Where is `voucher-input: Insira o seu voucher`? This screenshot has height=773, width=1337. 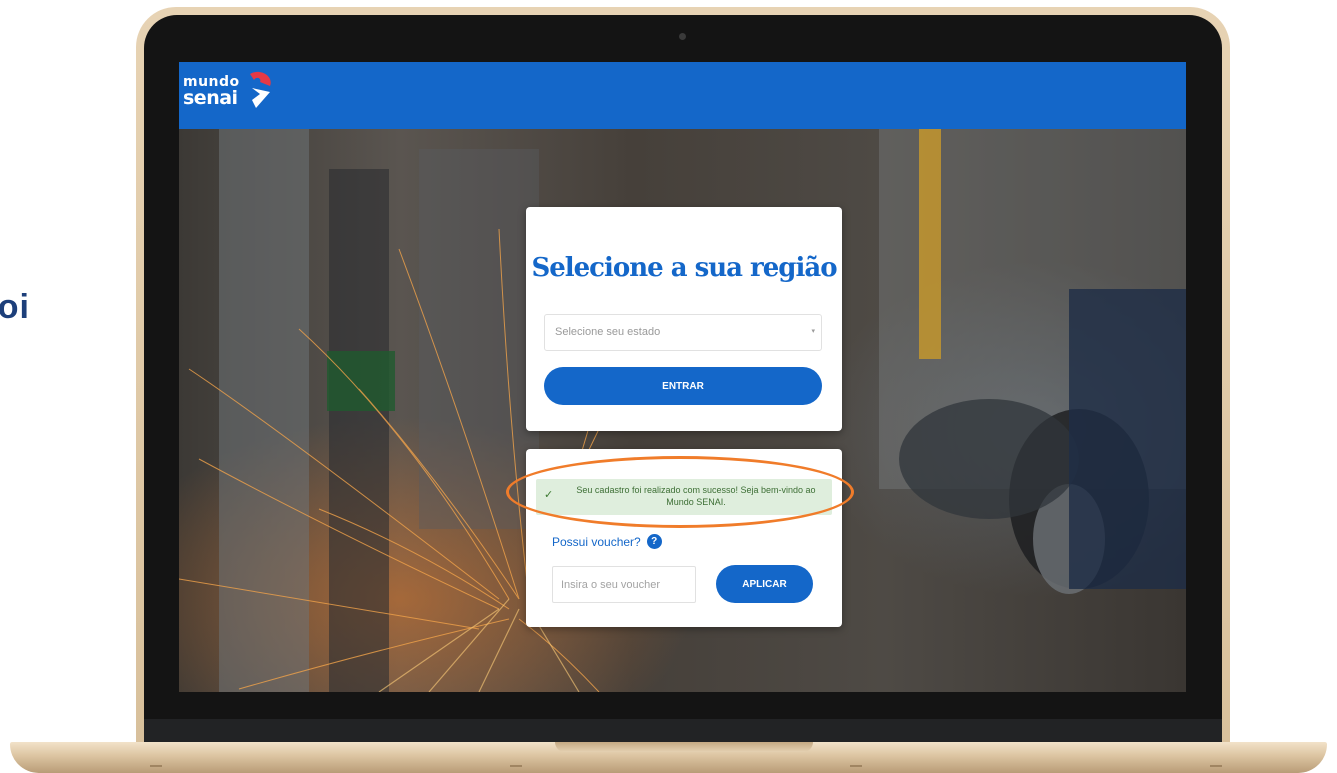 voucher-input: Insira o seu voucher is located at coordinates (624, 584).